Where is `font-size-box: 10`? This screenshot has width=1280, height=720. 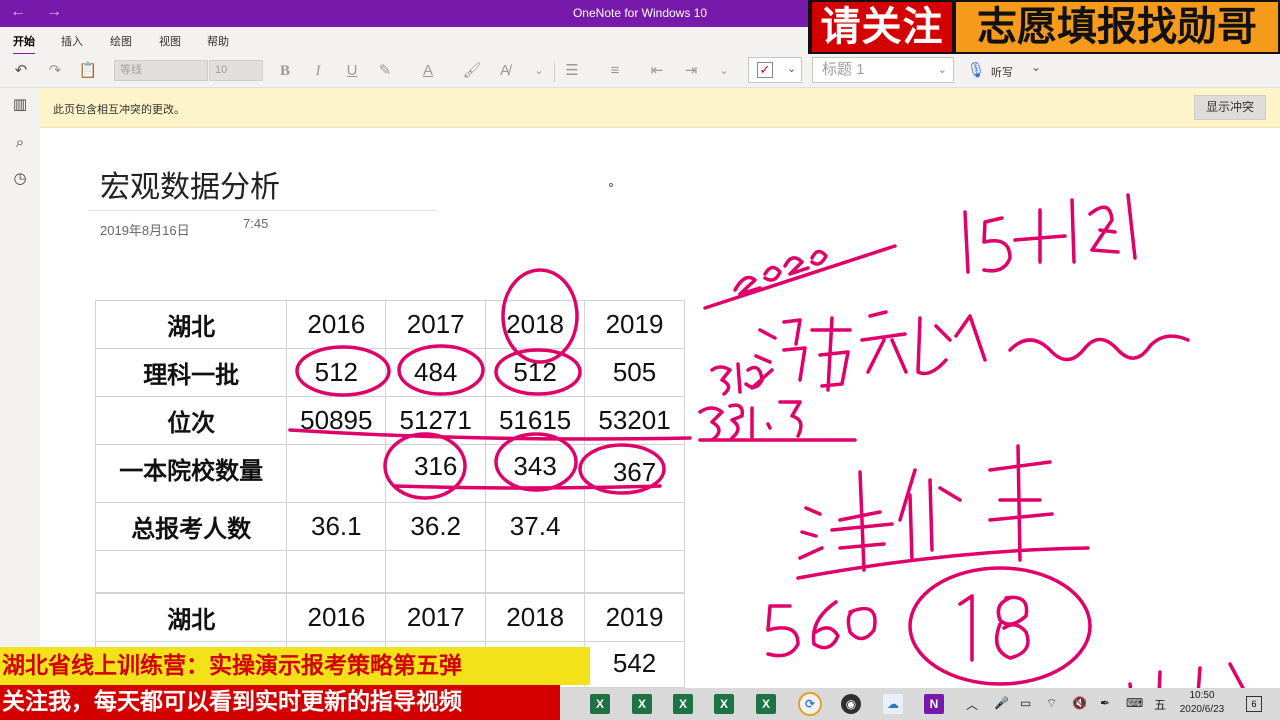
font-size-box: 10 is located at coordinates (236, 70).